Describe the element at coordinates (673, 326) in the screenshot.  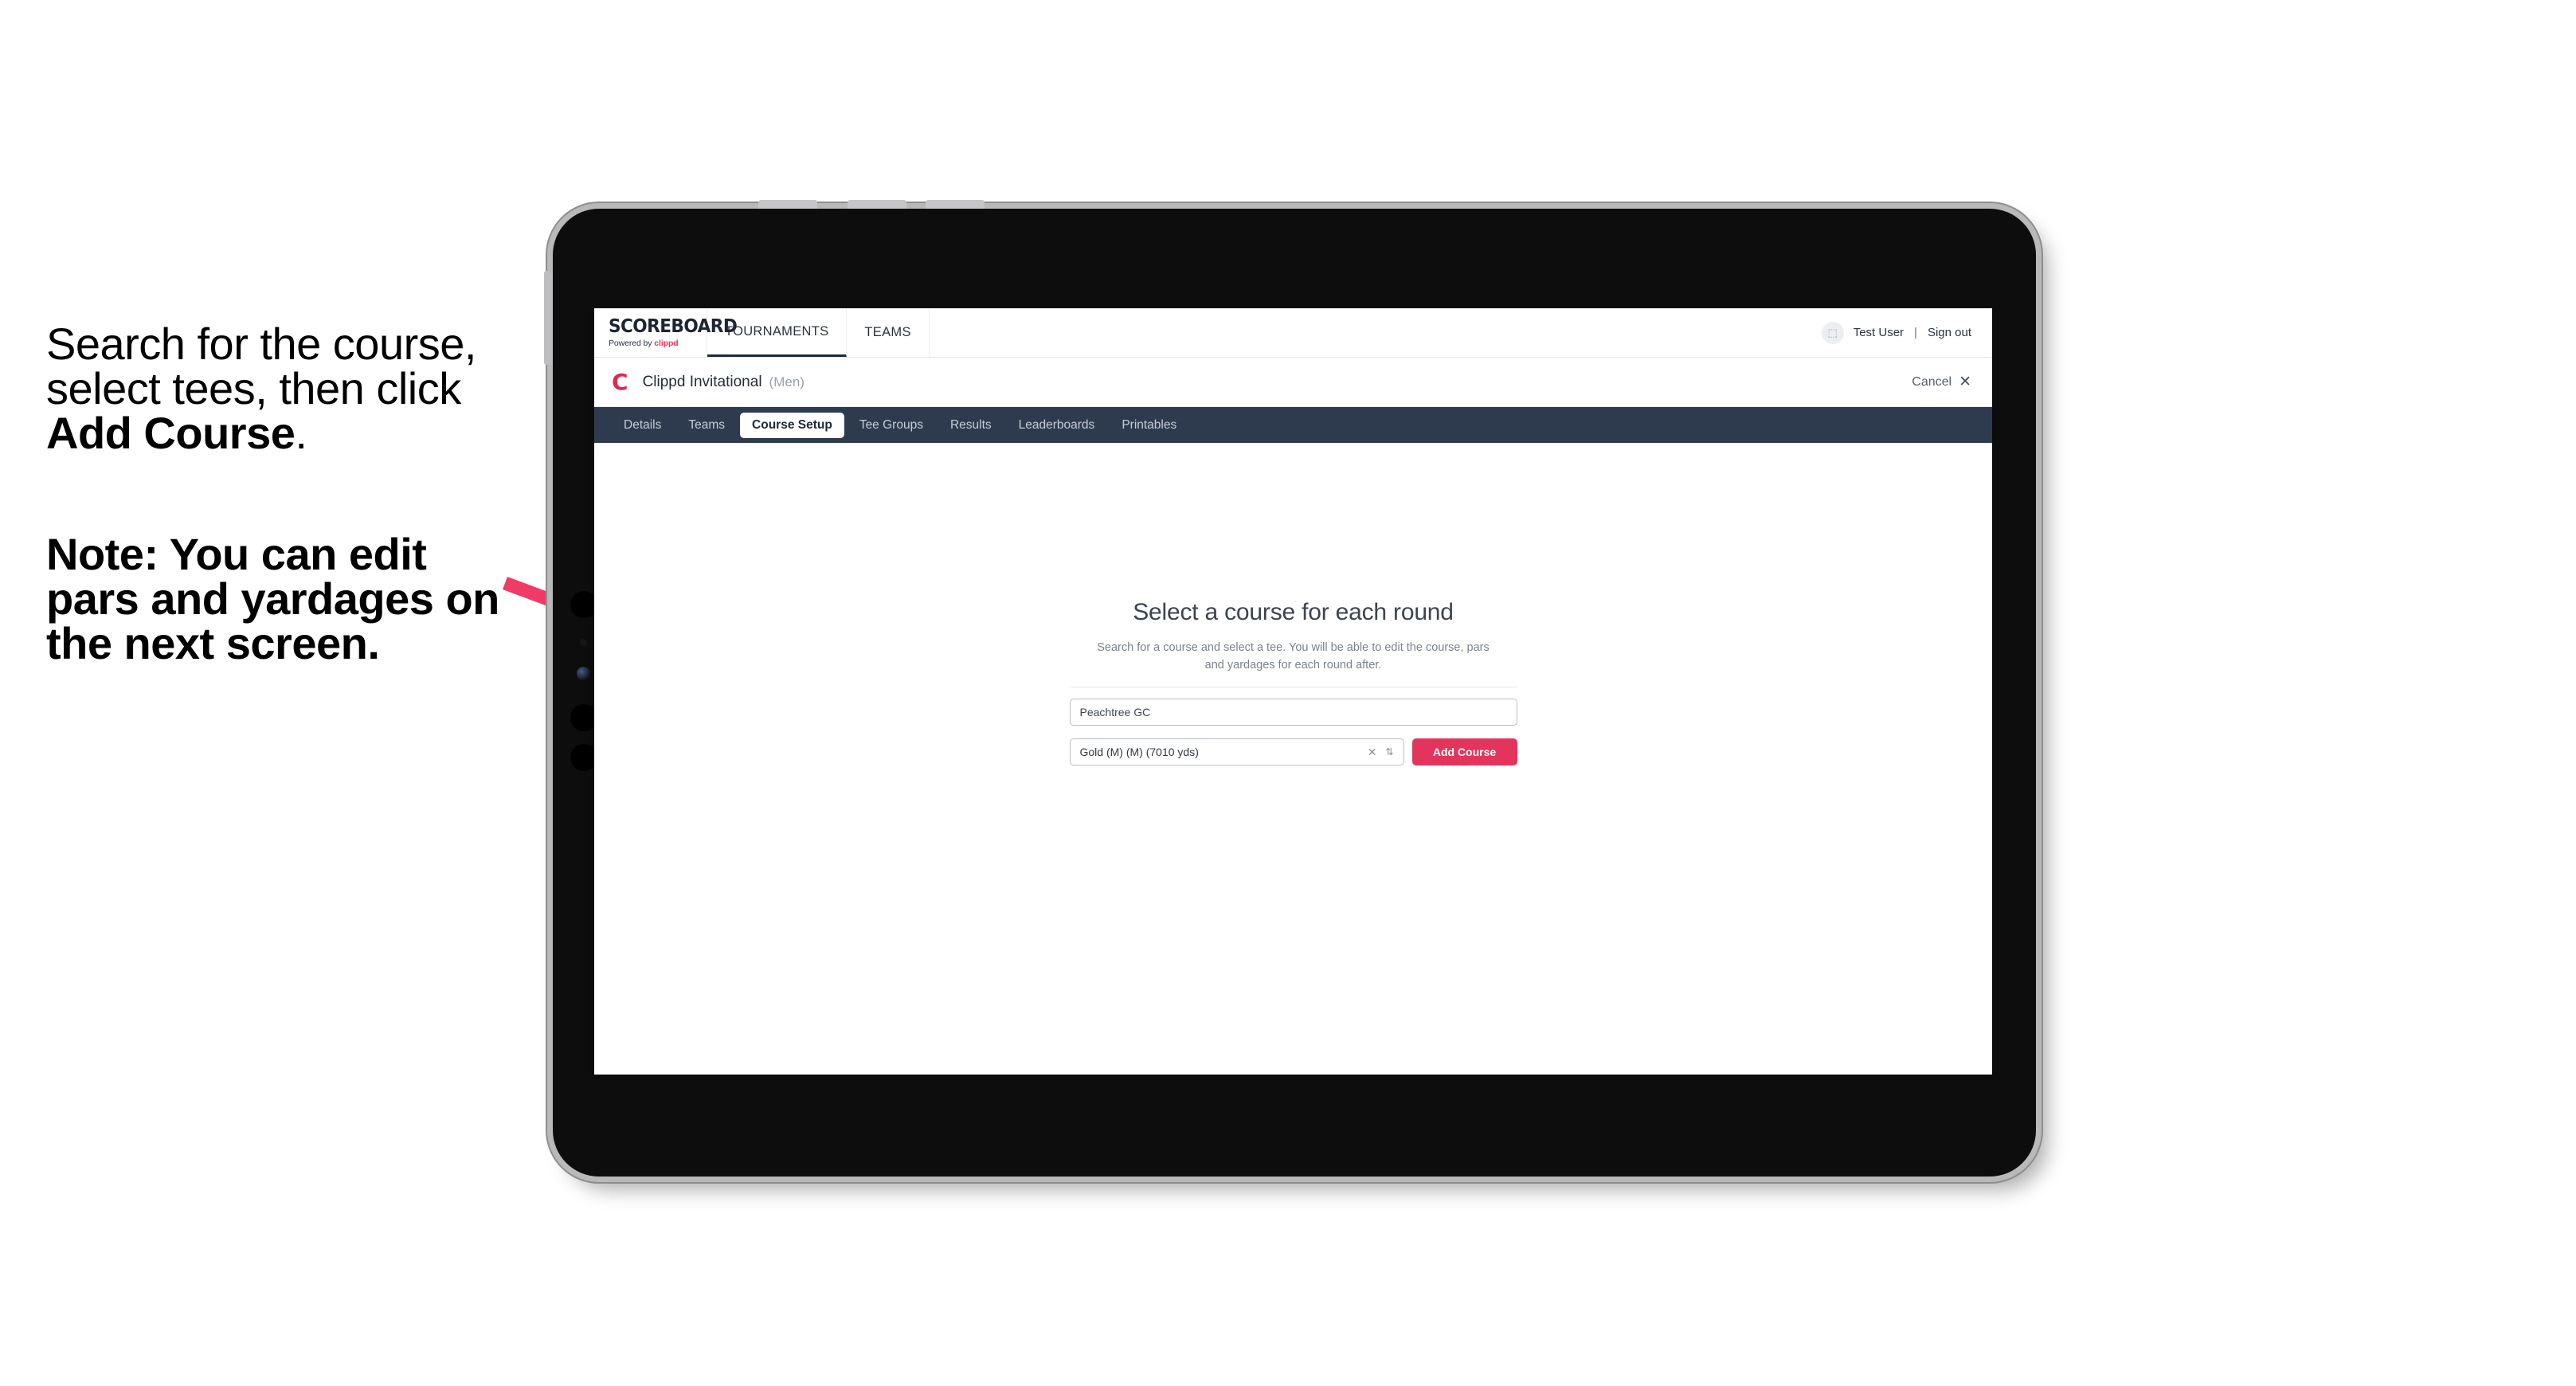
I see `brand-wordmark: SCOREBOARD` at that location.